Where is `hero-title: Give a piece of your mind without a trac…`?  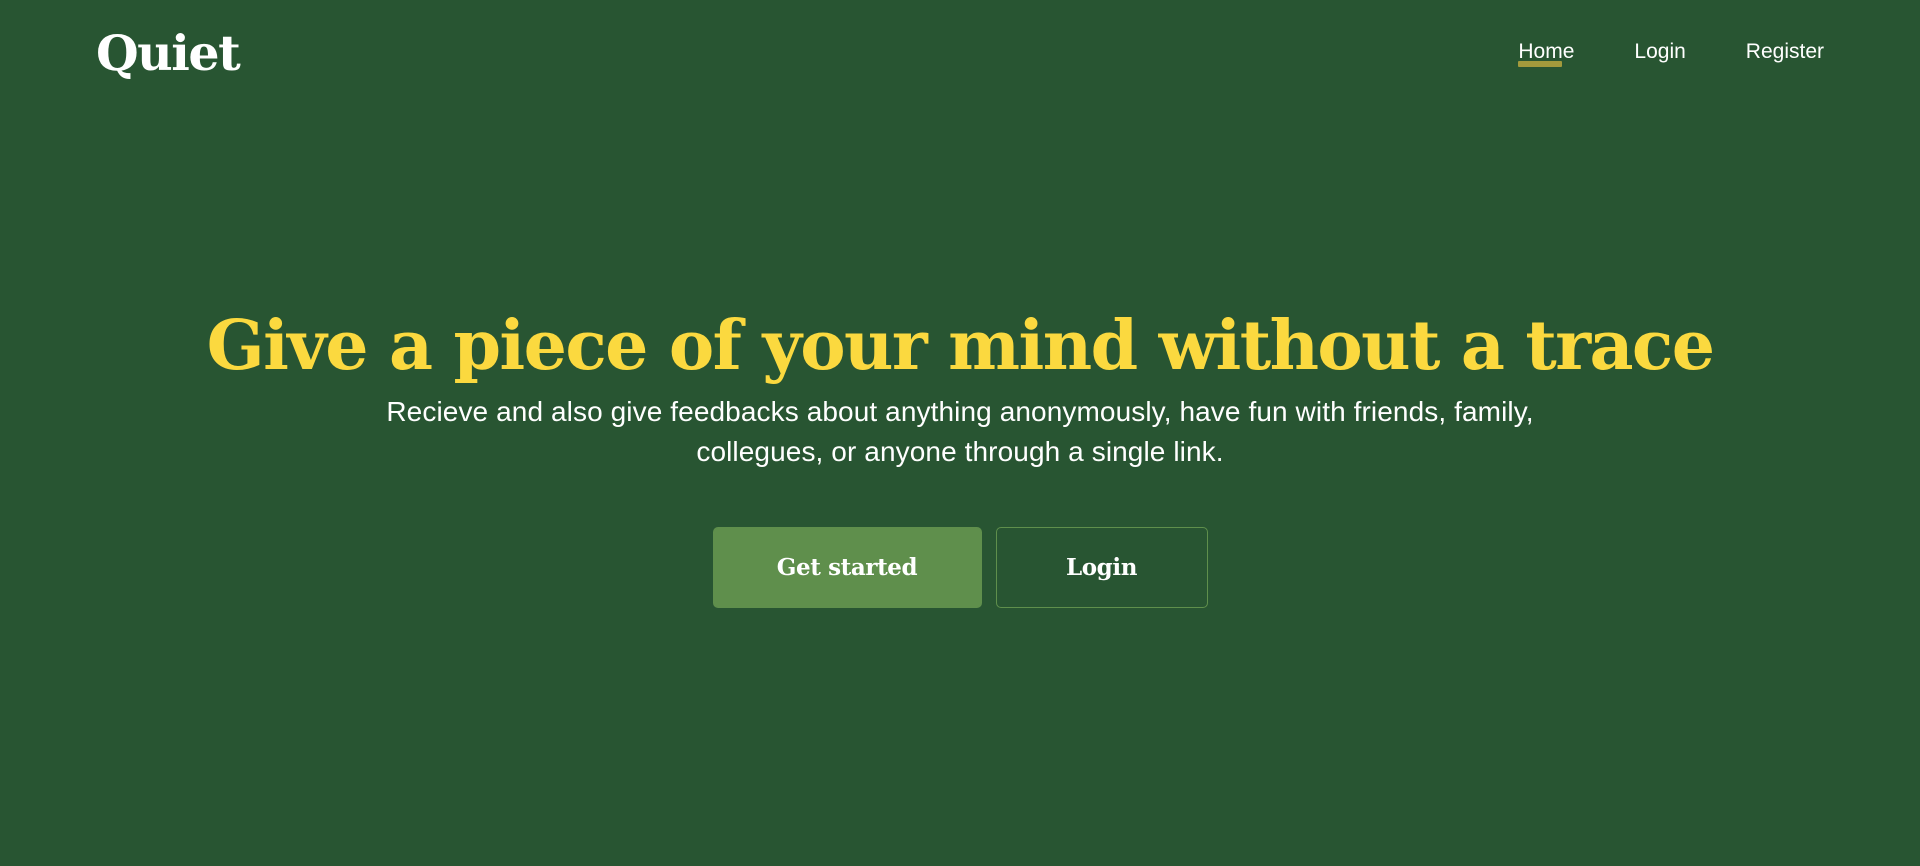 hero-title: Give a piece of your mind without a trac… is located at coordinates (960, 346).